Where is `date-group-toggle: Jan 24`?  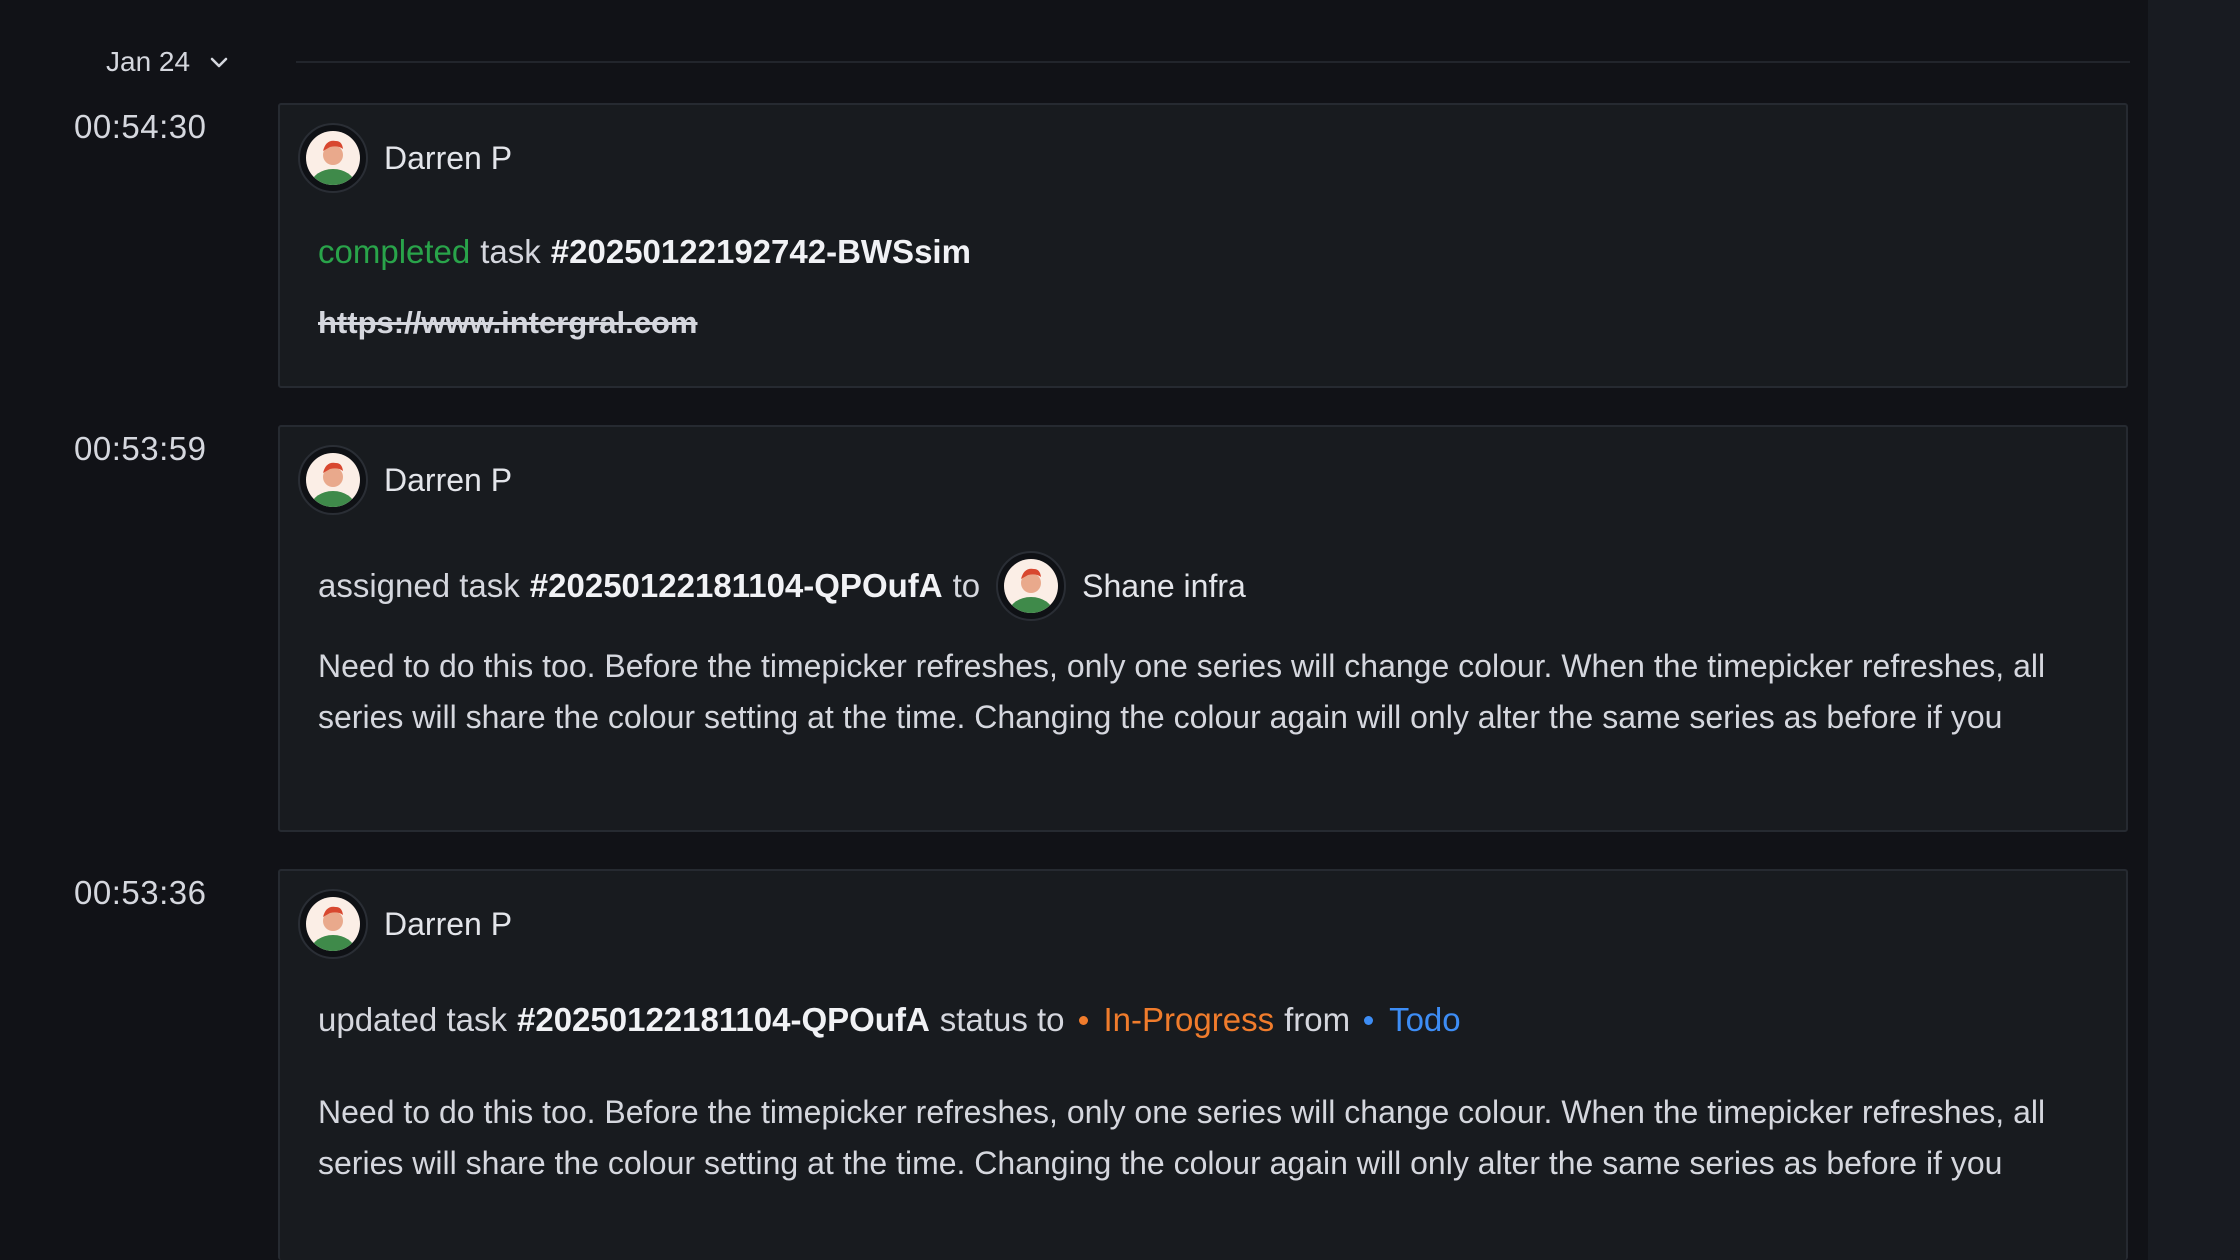
date-group-toggle: Jan 24 is located at coordinates (168, 62).